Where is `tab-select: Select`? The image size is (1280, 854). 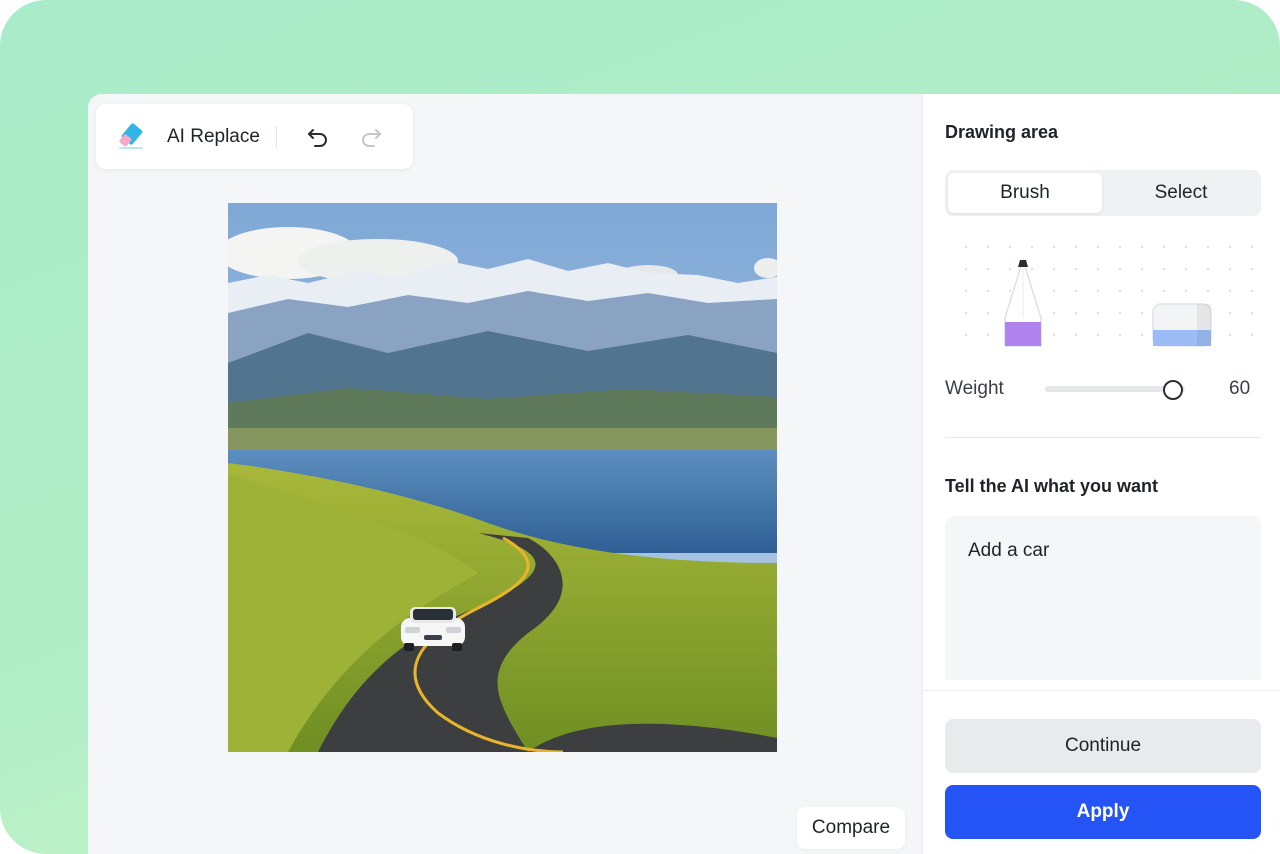 tab-select: Select is located at coordinates (1181, 193).